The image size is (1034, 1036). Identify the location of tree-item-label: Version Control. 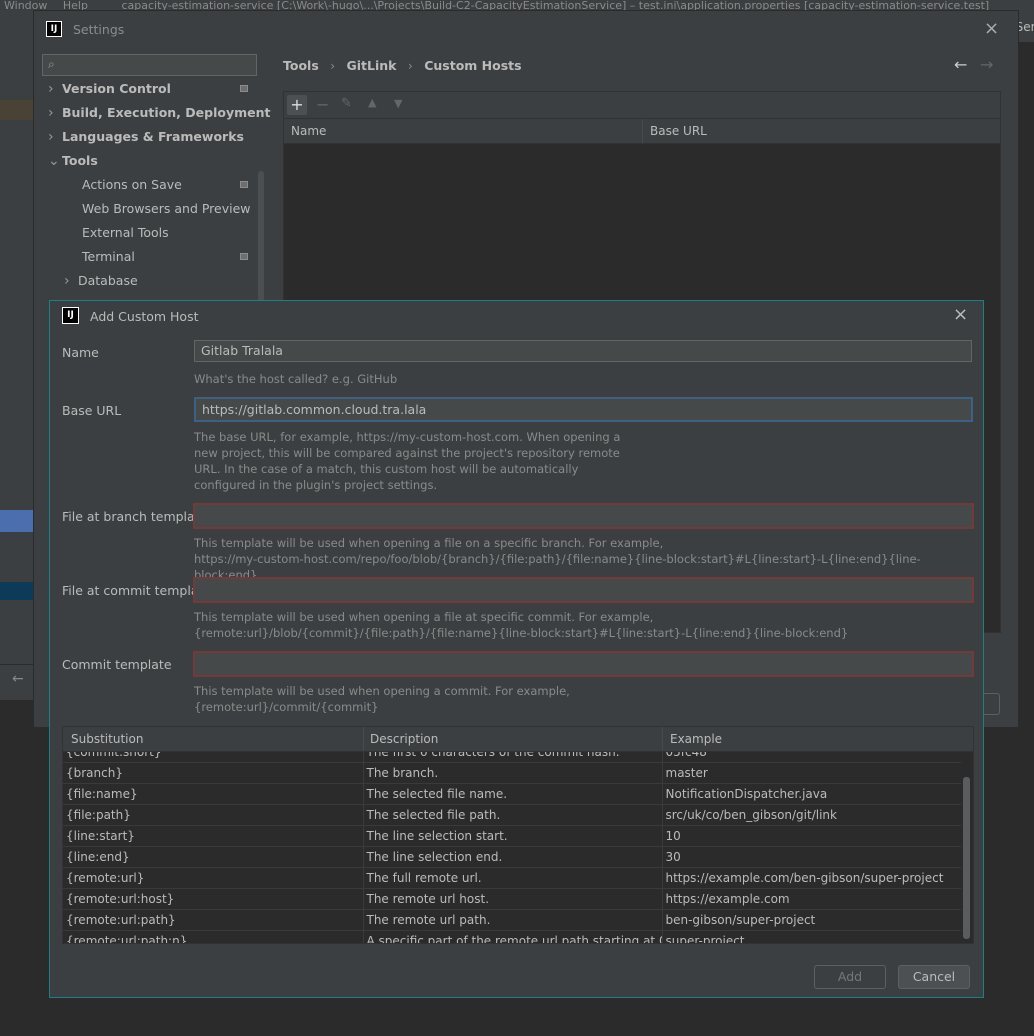
(116, 88).